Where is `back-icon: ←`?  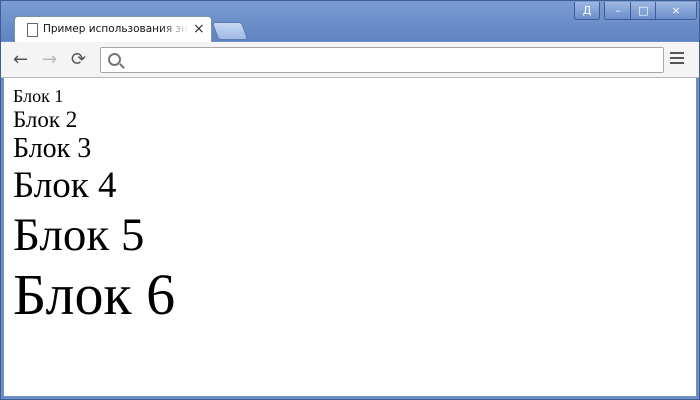 back-icon: ← is located at coordinates (20, 60).